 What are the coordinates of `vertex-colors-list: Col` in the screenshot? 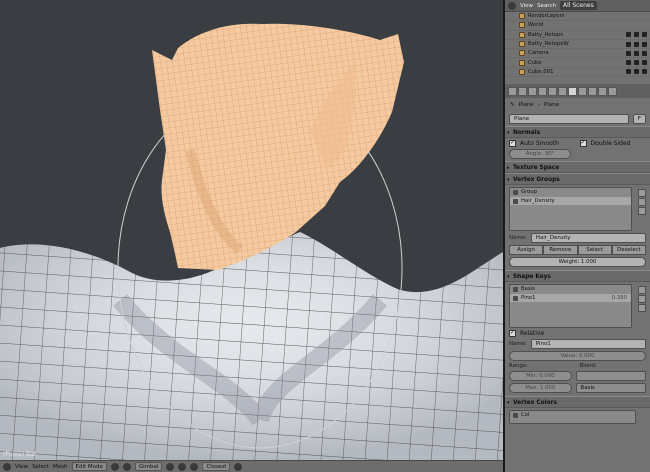 It's located at (572, 417).